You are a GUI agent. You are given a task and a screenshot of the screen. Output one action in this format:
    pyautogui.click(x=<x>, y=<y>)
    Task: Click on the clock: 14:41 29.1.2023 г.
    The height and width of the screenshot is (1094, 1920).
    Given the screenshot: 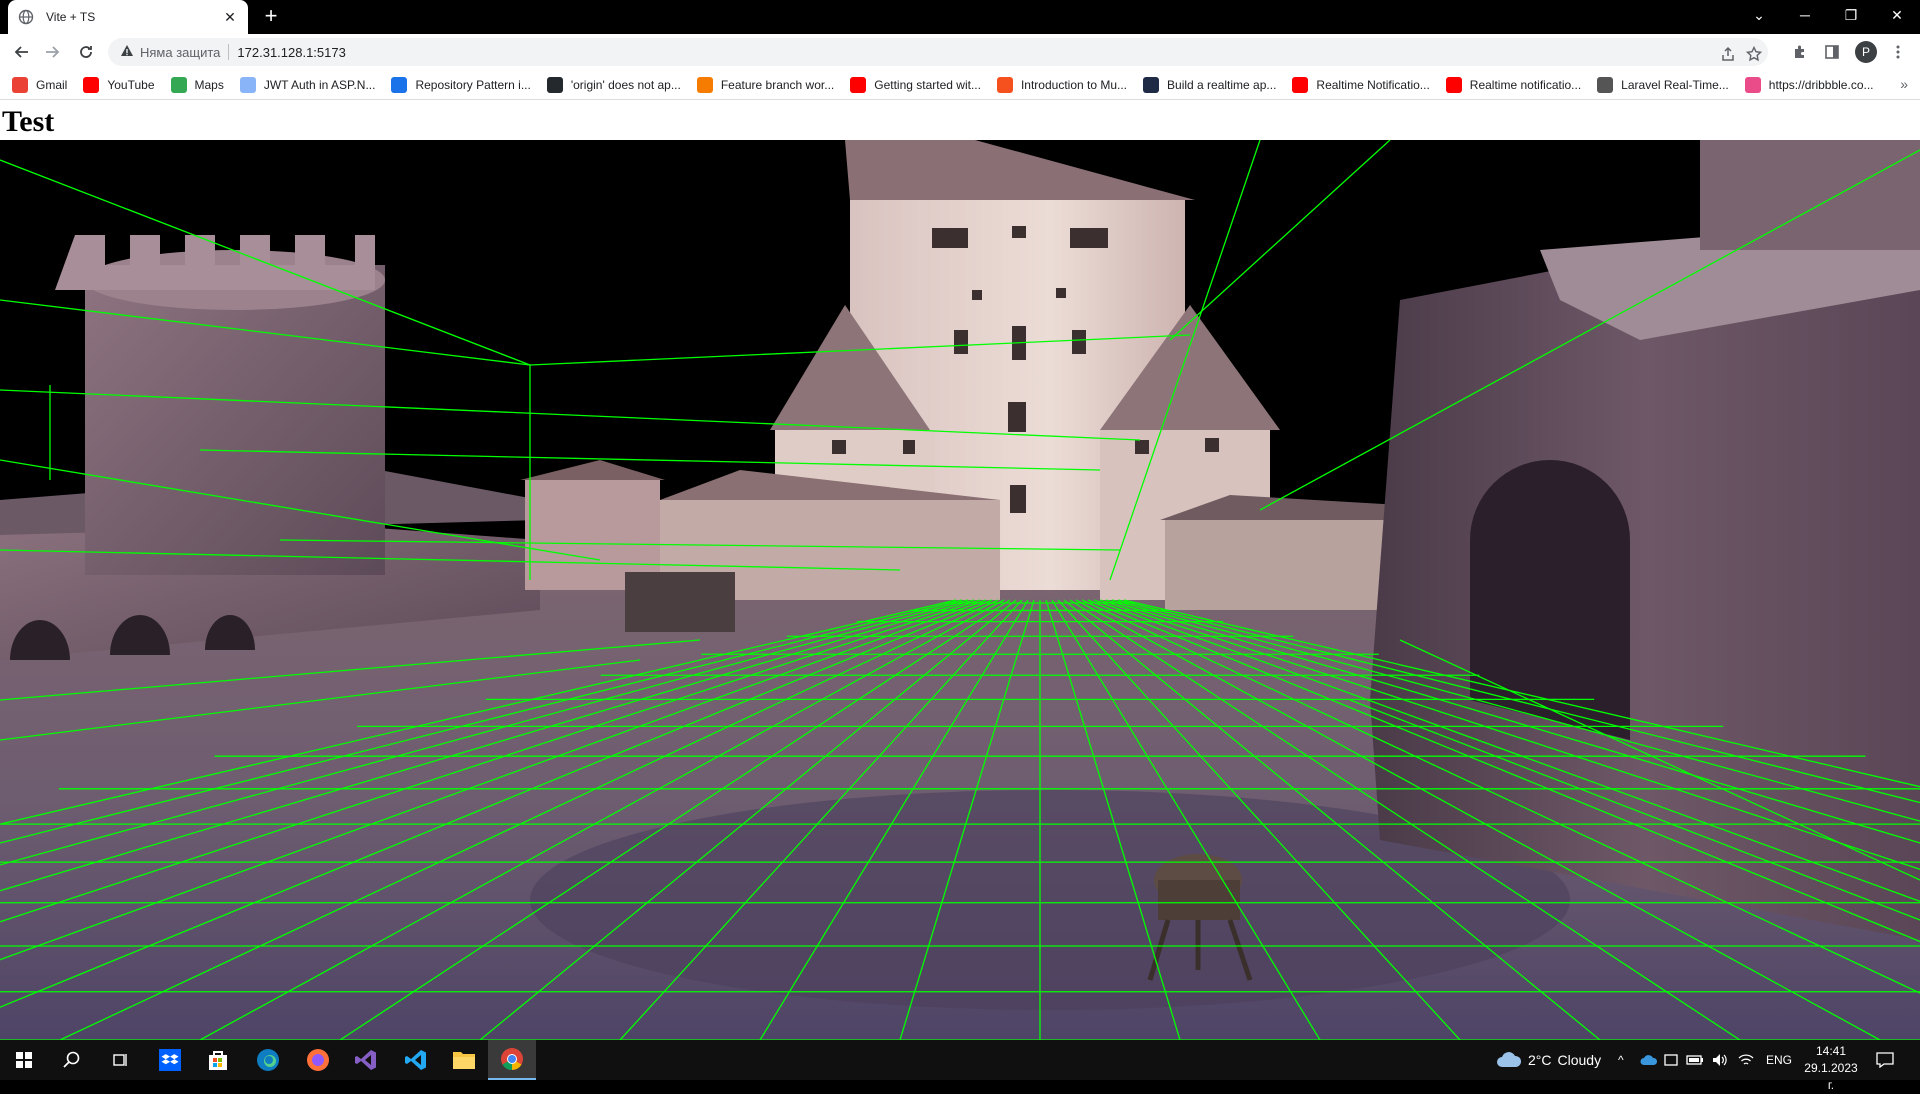 What is the action you would take?
    pyautogui.click(x=1831, y=1068)
    